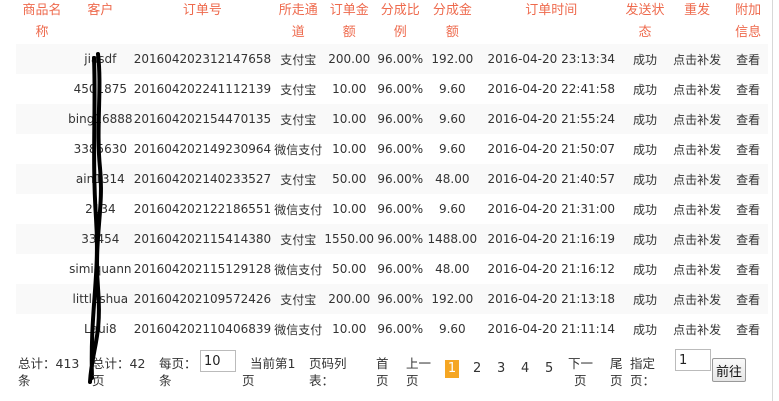 The width and height of the screenshot is (779, 401). I want to click on header-product-name: 商品名称, so click(42, 21).